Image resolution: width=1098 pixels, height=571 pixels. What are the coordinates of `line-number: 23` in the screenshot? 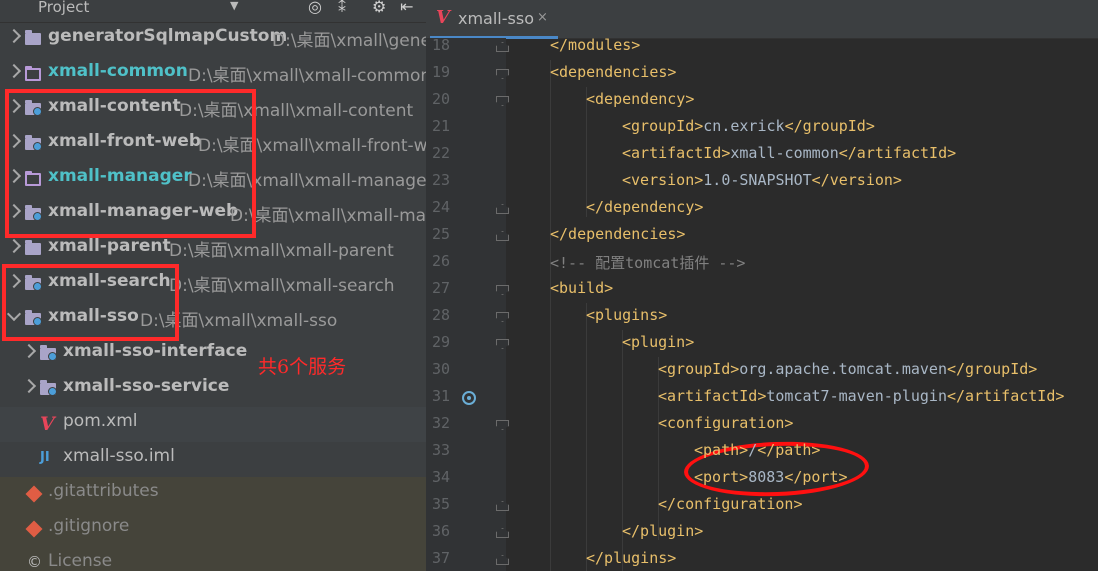 It's located at (440, 180).